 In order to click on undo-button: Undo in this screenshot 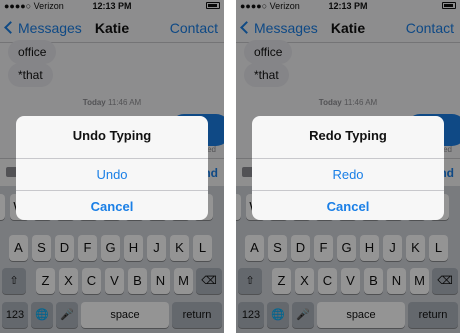, I will do `click(112, 174)`.